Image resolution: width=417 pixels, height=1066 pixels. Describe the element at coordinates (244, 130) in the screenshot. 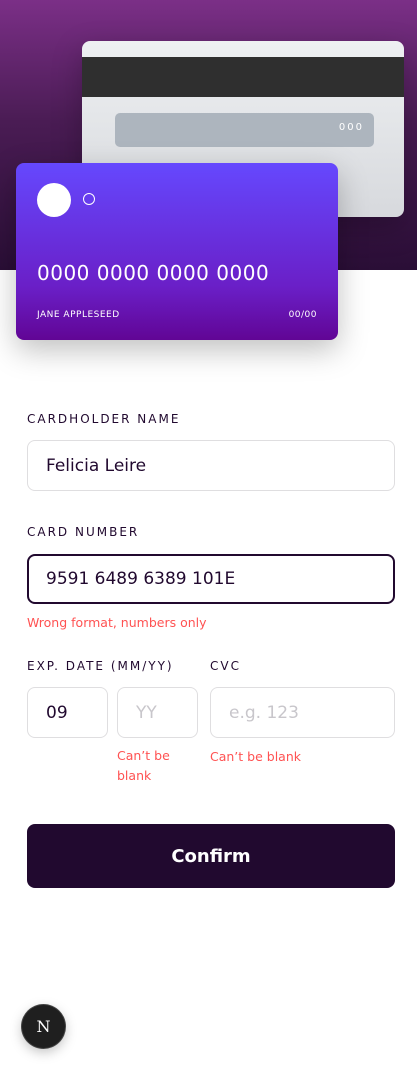

I see `signature-strip: 000` at that location.